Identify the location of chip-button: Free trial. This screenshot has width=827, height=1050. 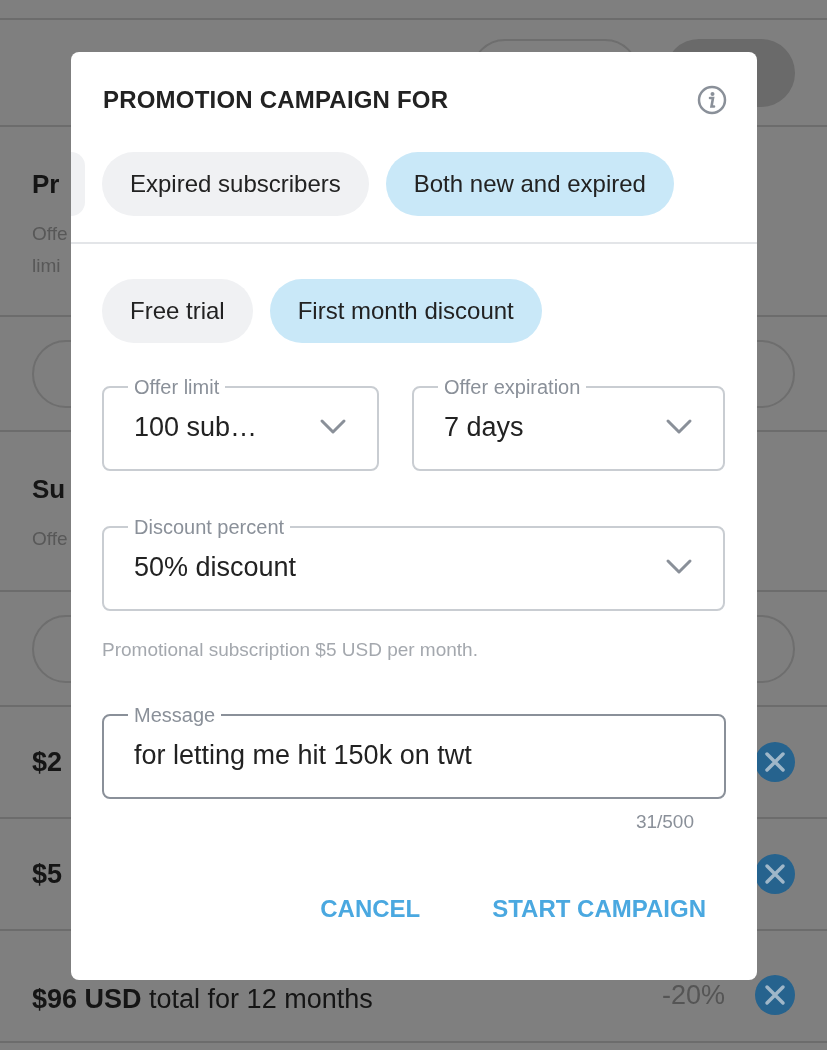
(177, 311).